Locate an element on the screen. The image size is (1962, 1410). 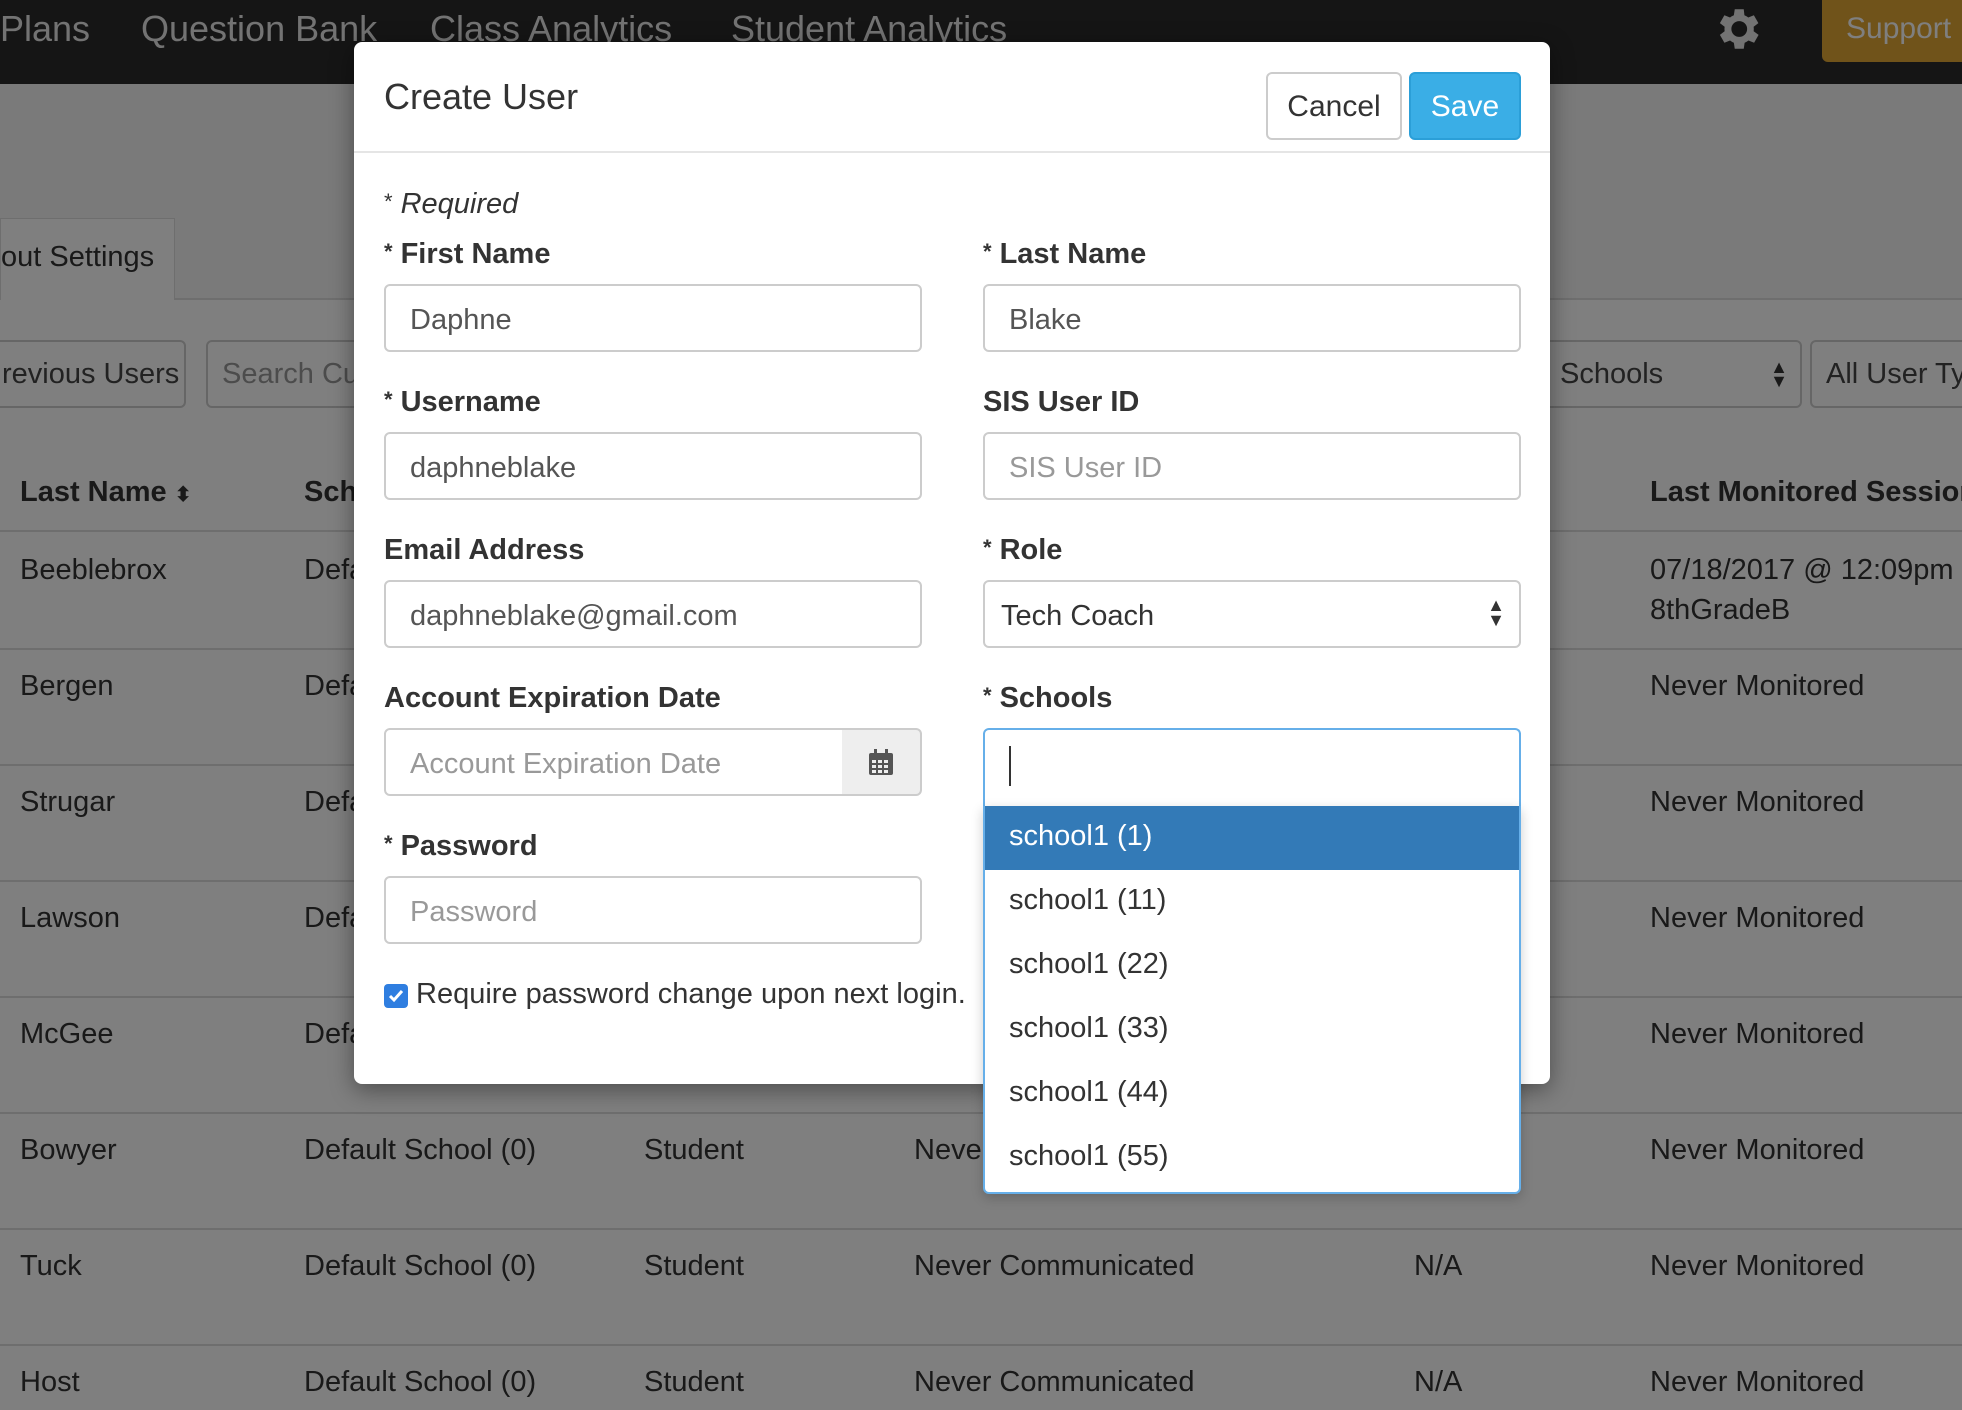
sis-user-id-field: SIS User ID is located at coordinates (1252, 466).